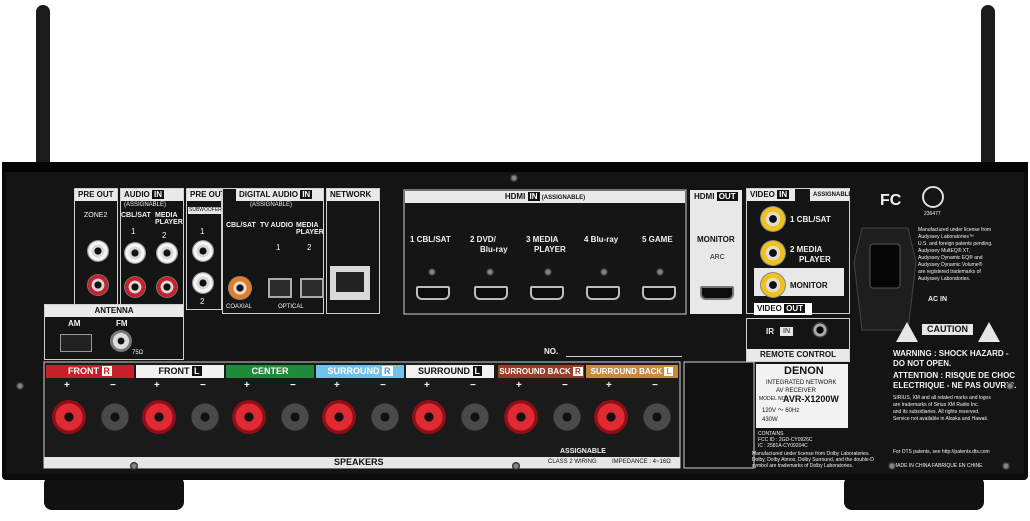  I want to click on fm-antenna-jack, so click(121, 341).